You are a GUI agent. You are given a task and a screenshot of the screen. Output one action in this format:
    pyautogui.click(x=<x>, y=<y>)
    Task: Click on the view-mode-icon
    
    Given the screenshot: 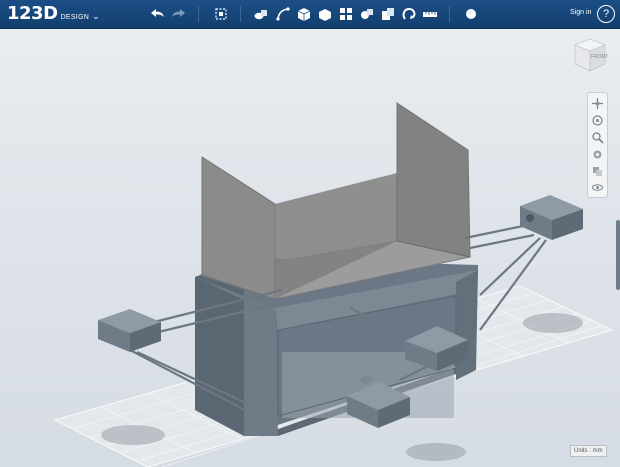 What is the action you would take?
    pyautogui.click(x=597, y=171)
    